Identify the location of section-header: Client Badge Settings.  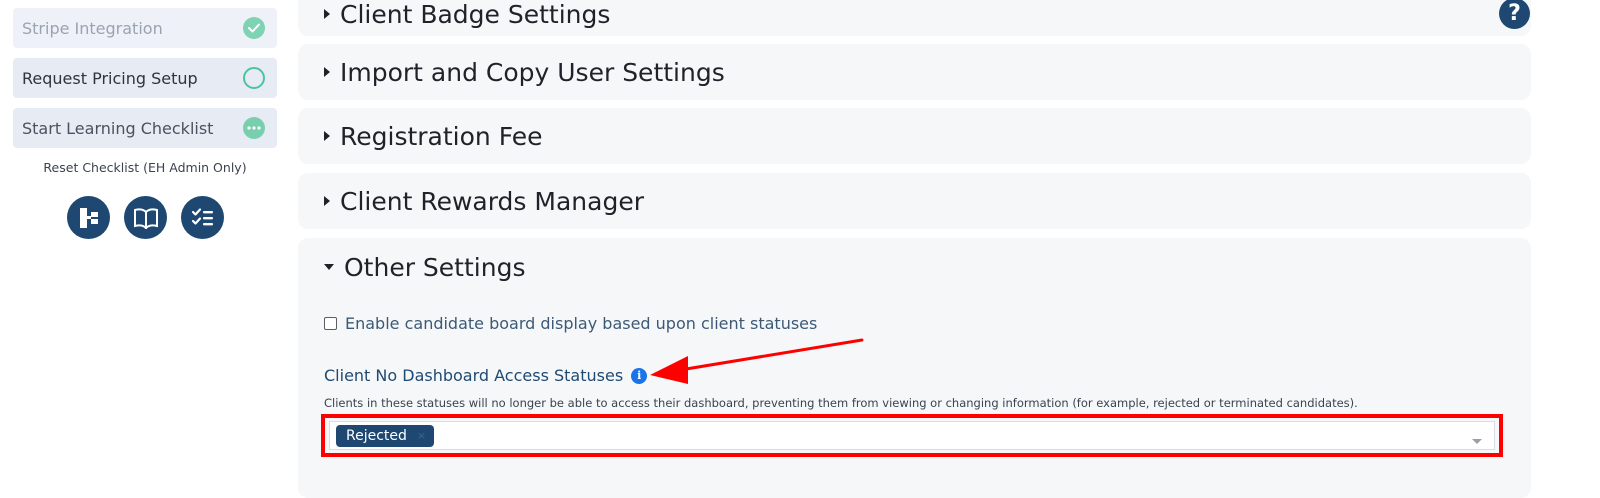
(467, 16).